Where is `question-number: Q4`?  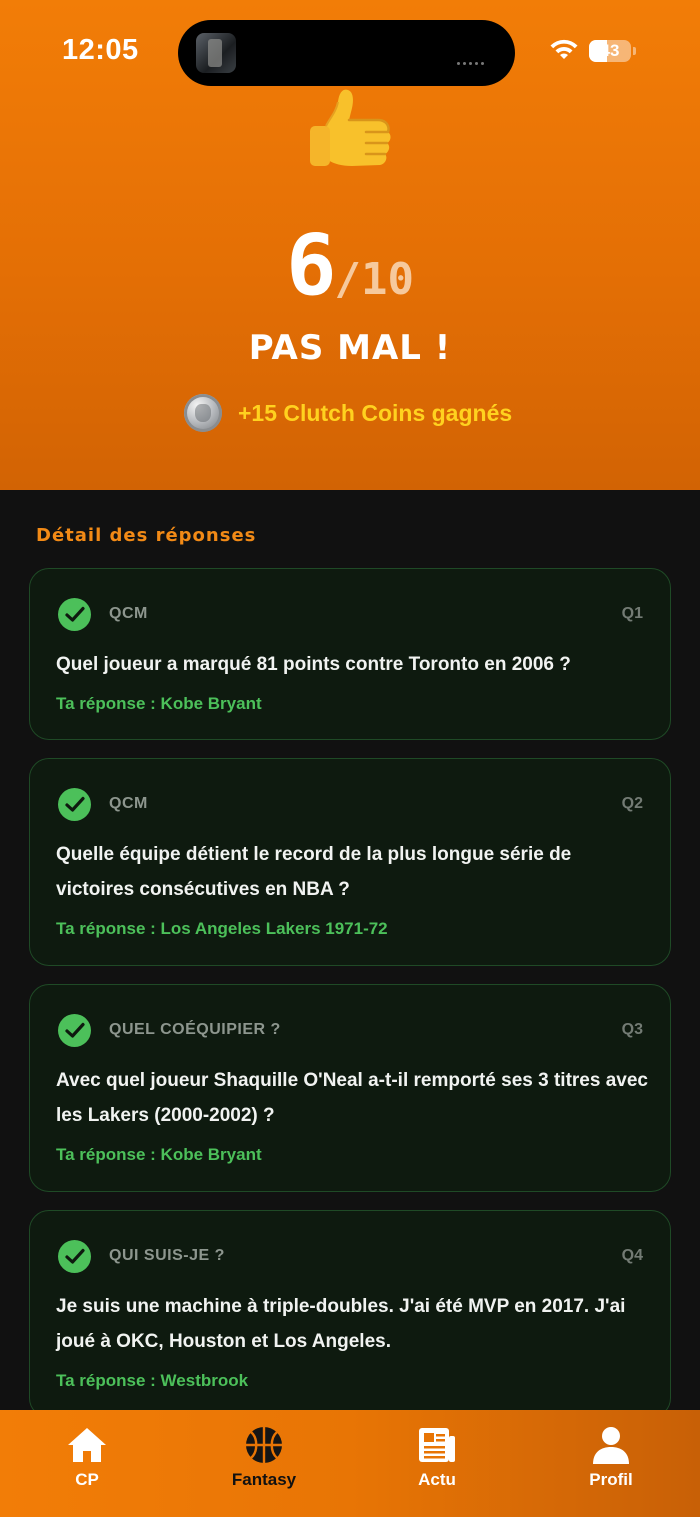 question-number: Q4 is located at coordinates (632, 1255).